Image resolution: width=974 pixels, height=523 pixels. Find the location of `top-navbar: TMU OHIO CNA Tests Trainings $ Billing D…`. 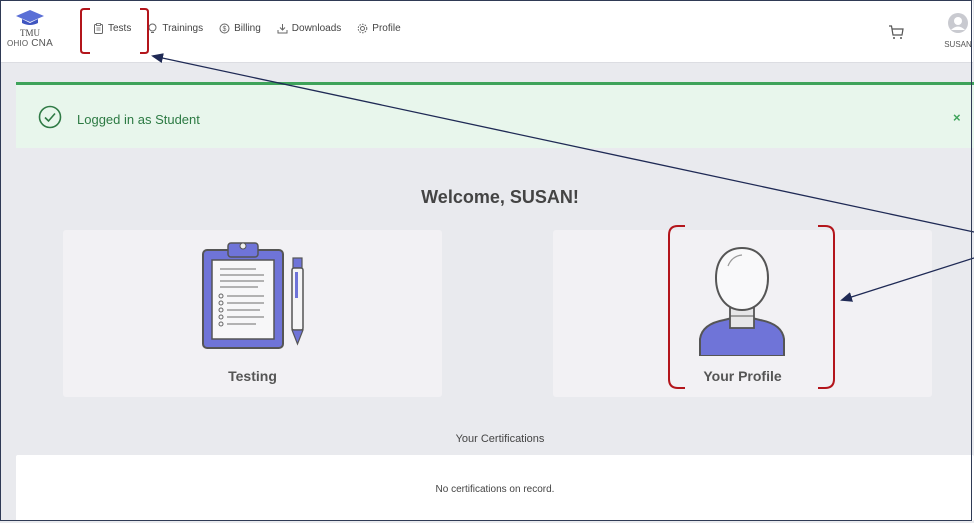

top-navbar: TMU OHIO CNA Tests Trainings $ Billing D… is located at coordinates (487, 32).